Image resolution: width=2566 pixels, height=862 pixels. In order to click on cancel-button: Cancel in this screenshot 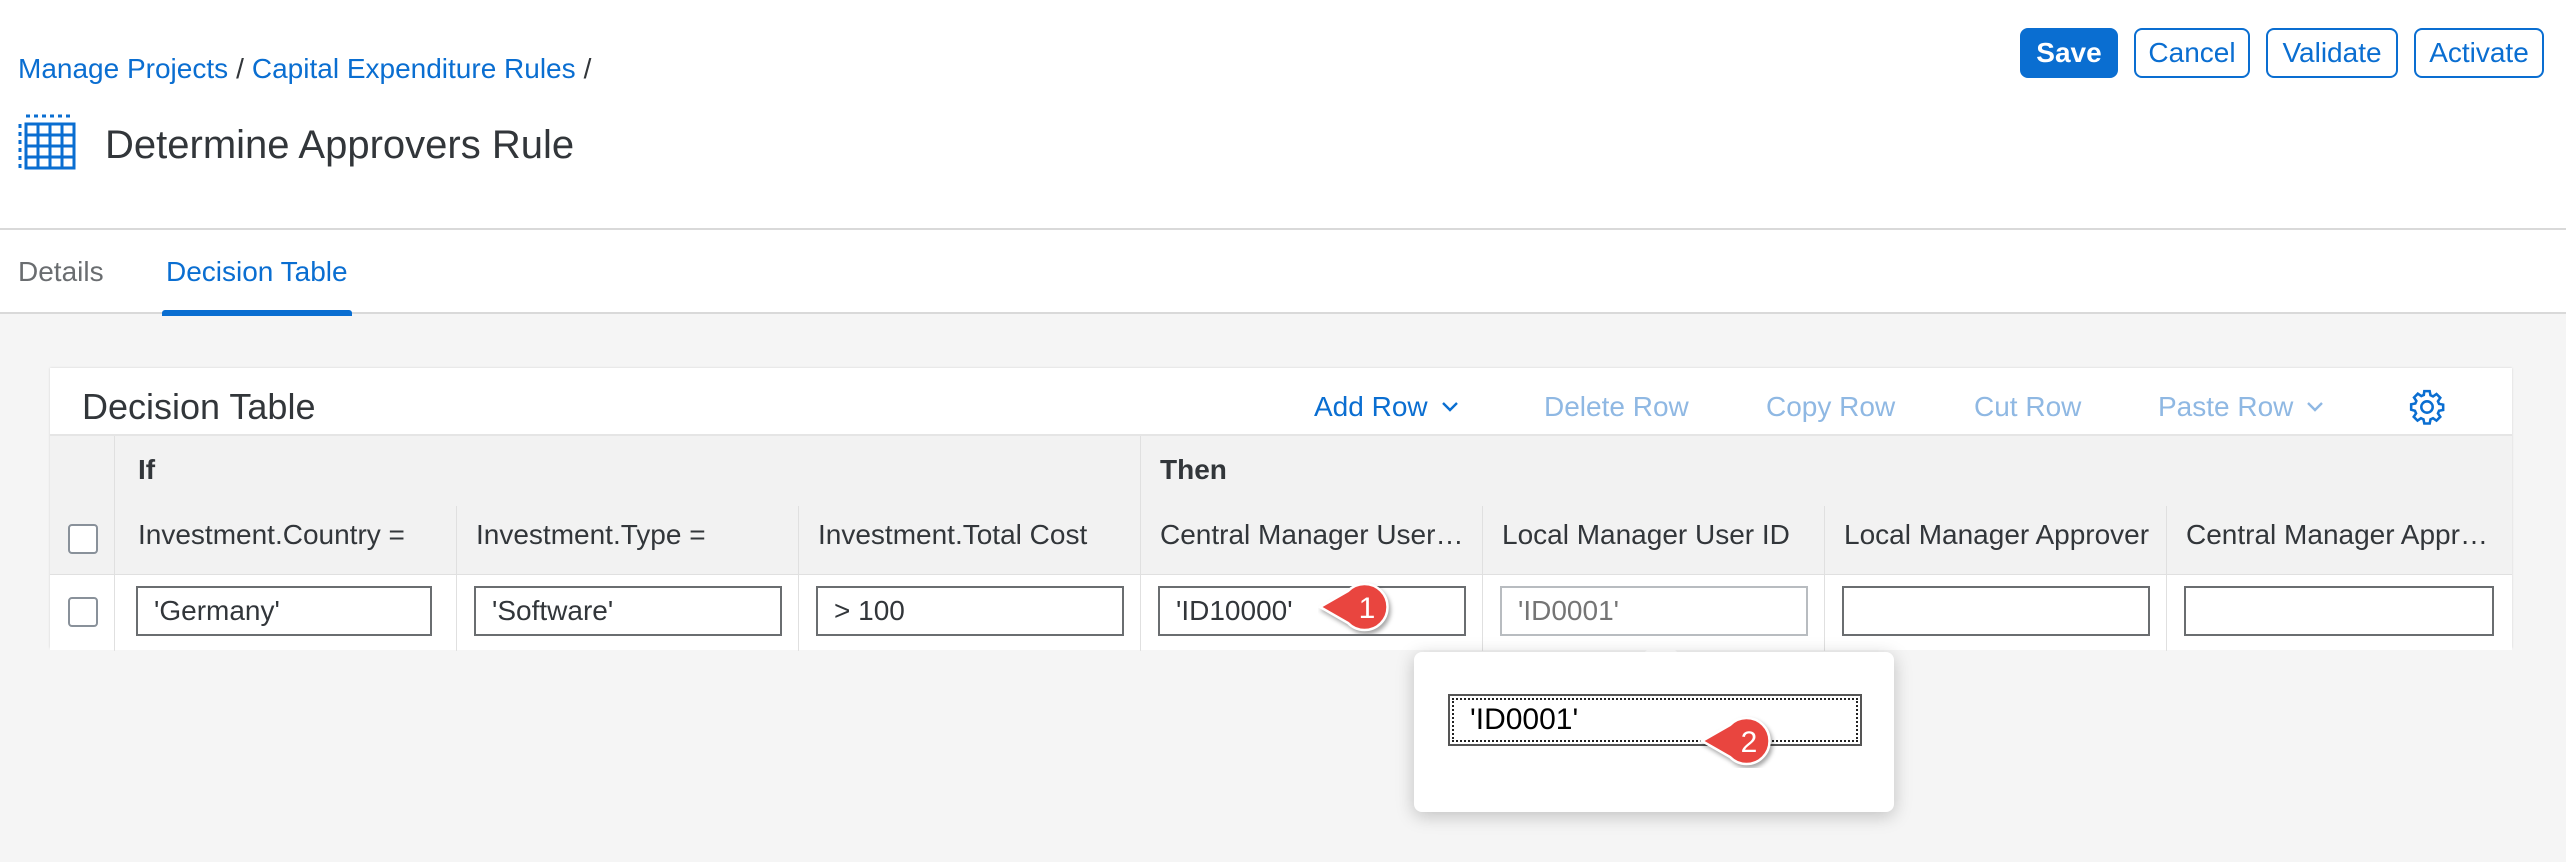, I will do `click(2192, 53)`.